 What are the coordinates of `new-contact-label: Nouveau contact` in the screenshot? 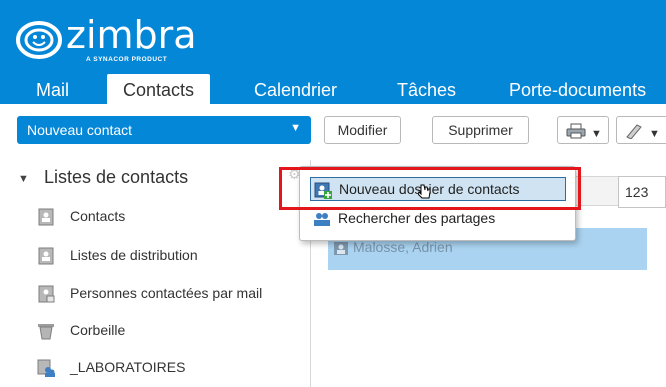 It's located at (80, 130).